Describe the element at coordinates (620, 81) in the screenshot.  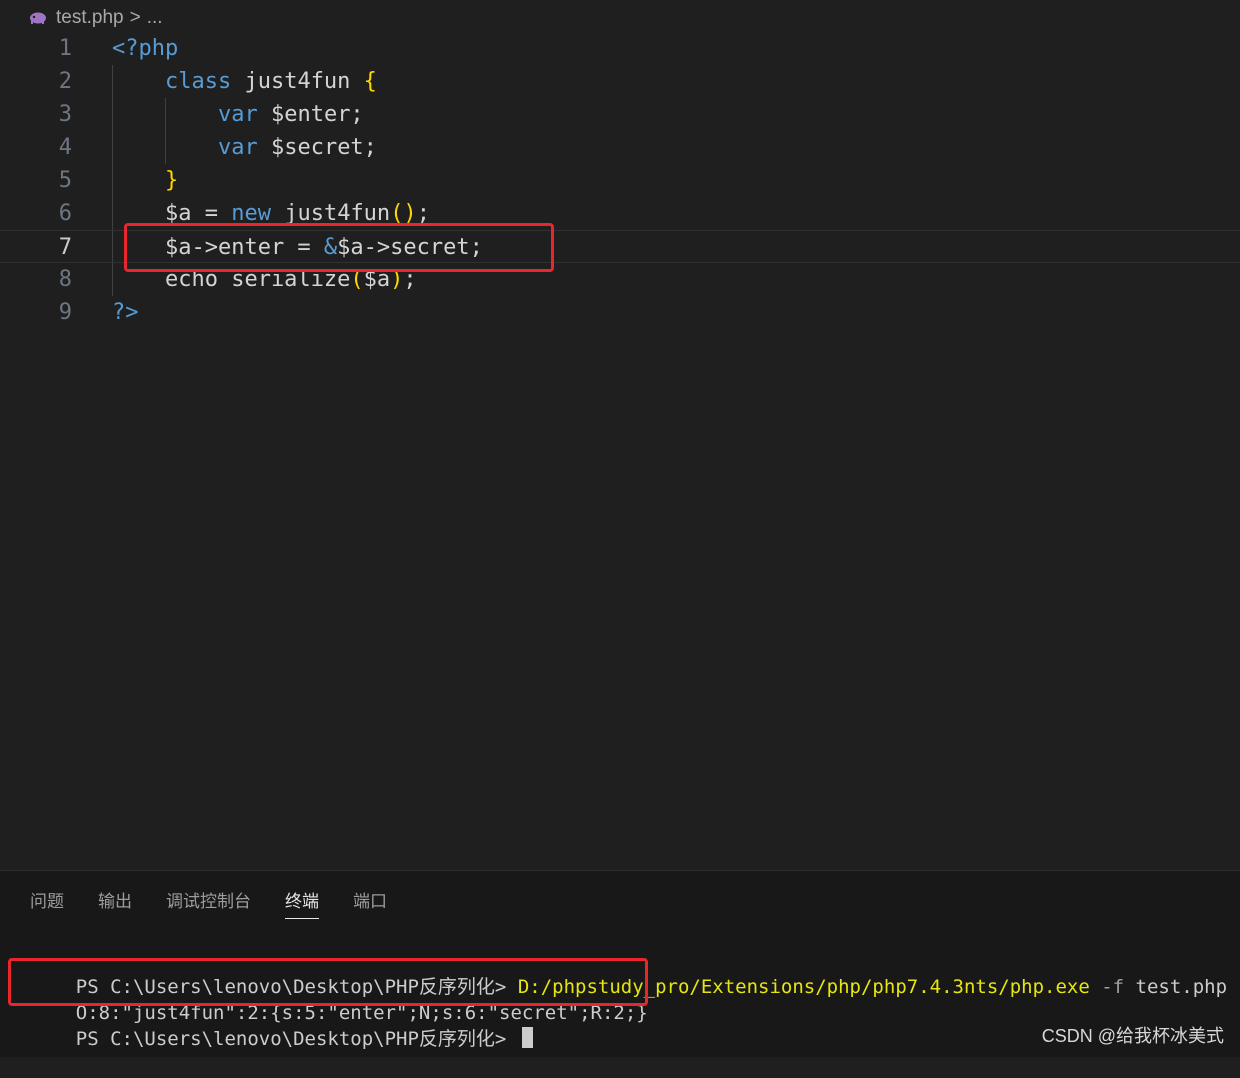
I see `code-line: 2 class just4fun {` at that location.